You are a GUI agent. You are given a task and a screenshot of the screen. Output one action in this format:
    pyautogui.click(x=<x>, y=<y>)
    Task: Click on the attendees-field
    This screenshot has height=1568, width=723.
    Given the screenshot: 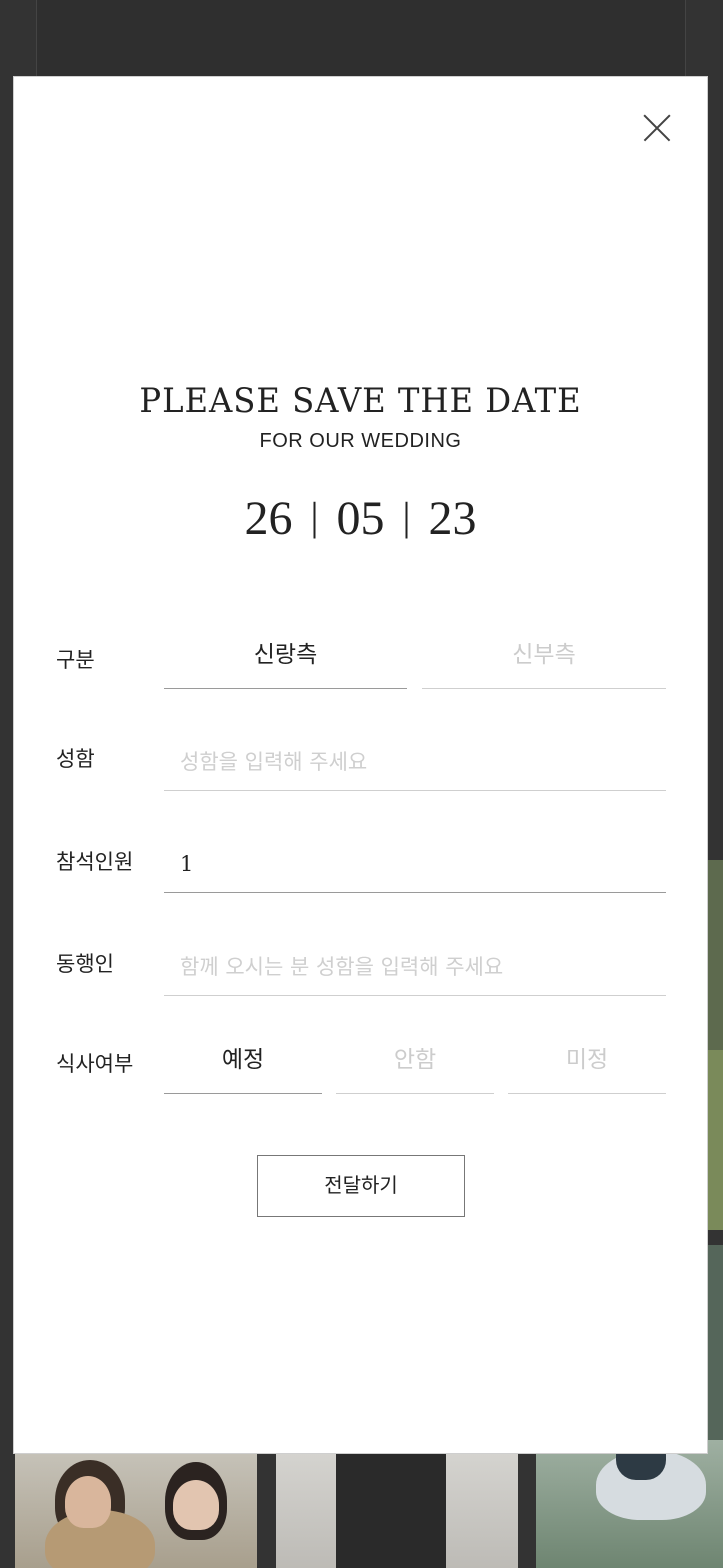 What is the action you would take?
    pyautogui.click(x=415, y=864)
    